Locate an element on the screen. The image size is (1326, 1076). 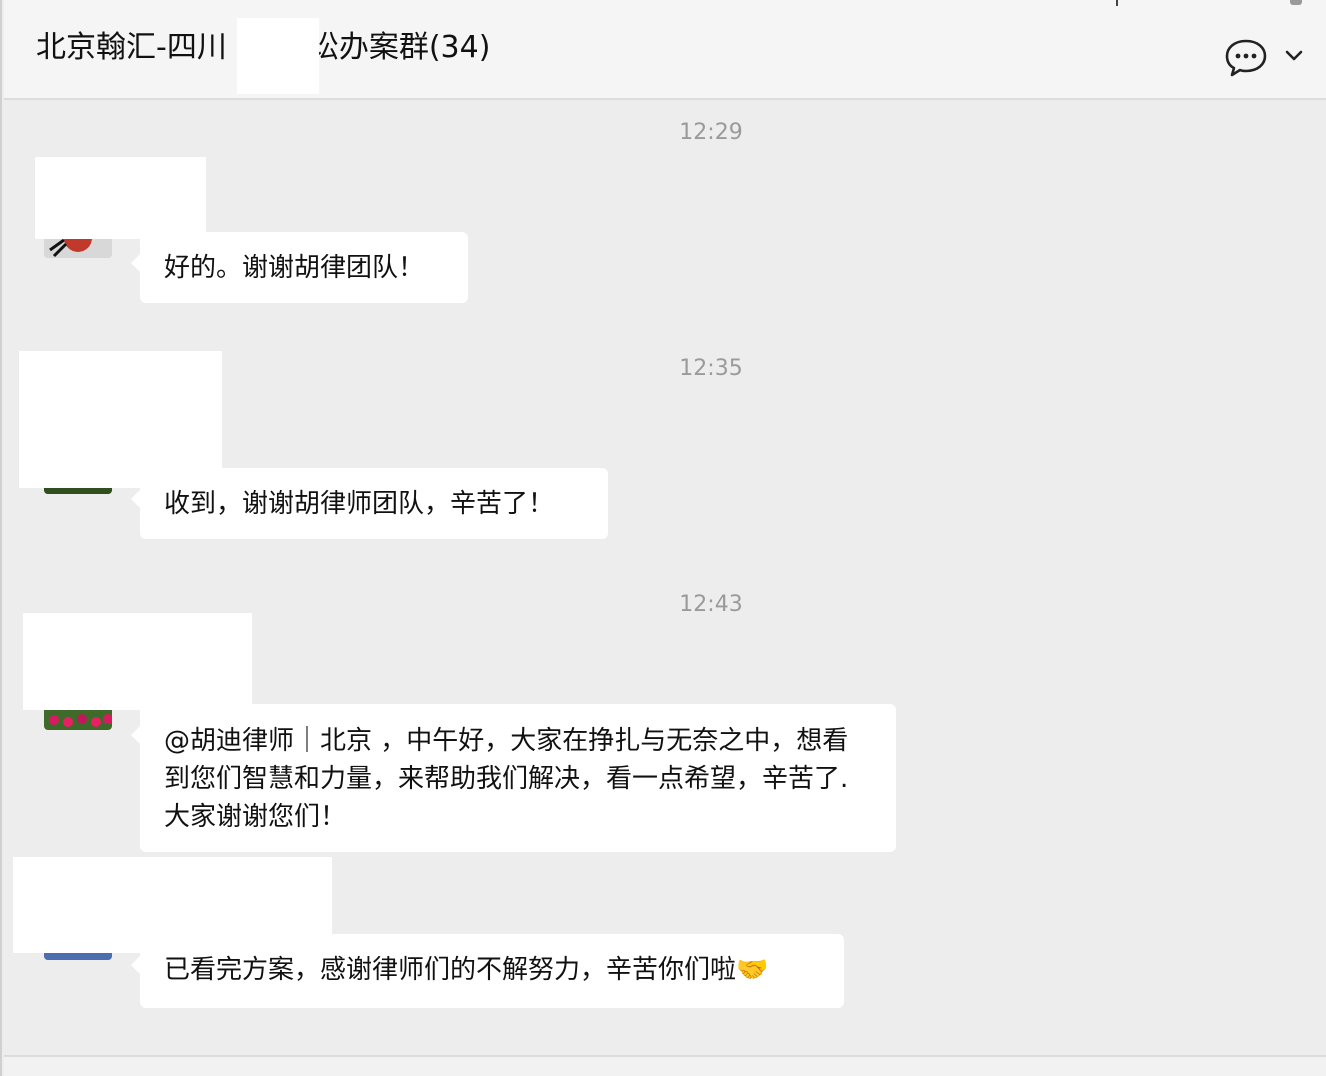
message-input-area is located at coordinates (665, 1066).